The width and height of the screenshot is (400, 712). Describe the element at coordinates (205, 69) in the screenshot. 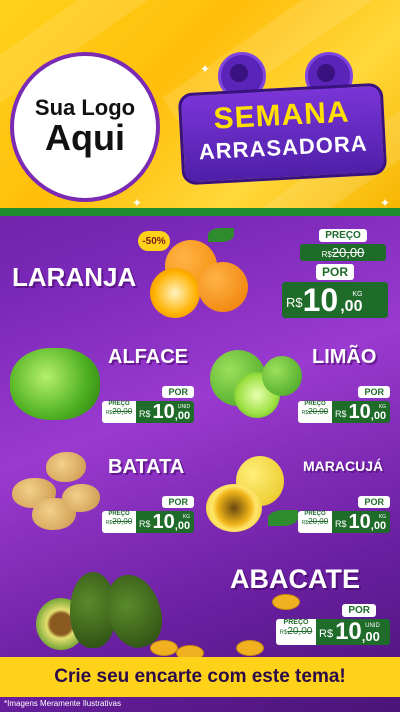

I see `sparkle-icon: ✦` at that location.